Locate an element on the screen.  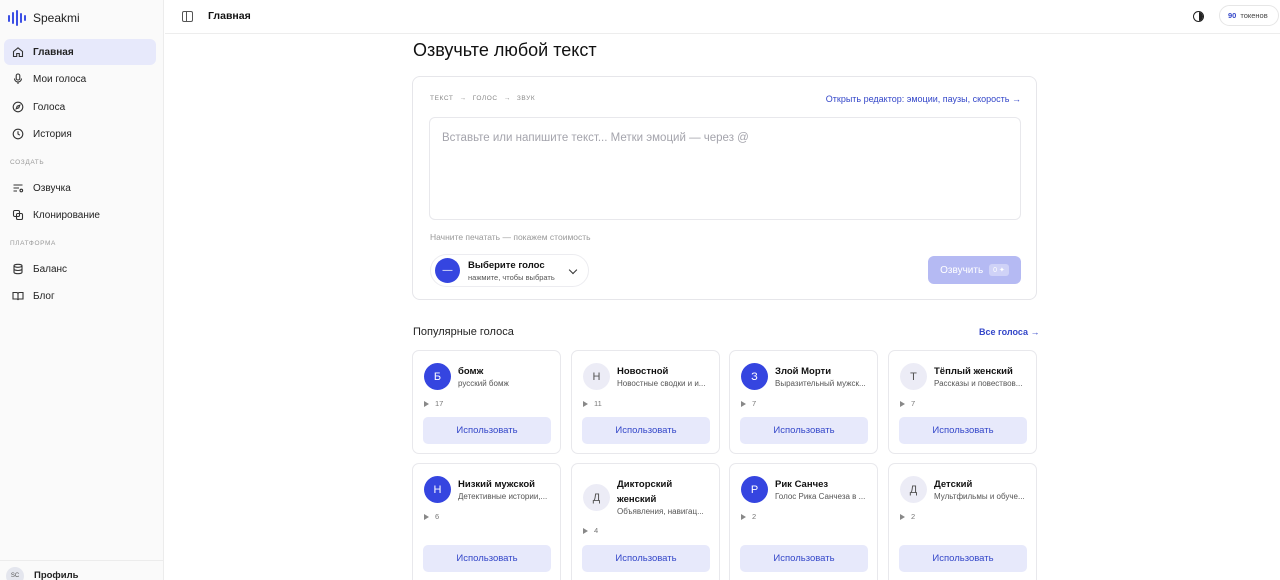
sidebar-item-balance: Баланс is located at coordinates (80, 269).